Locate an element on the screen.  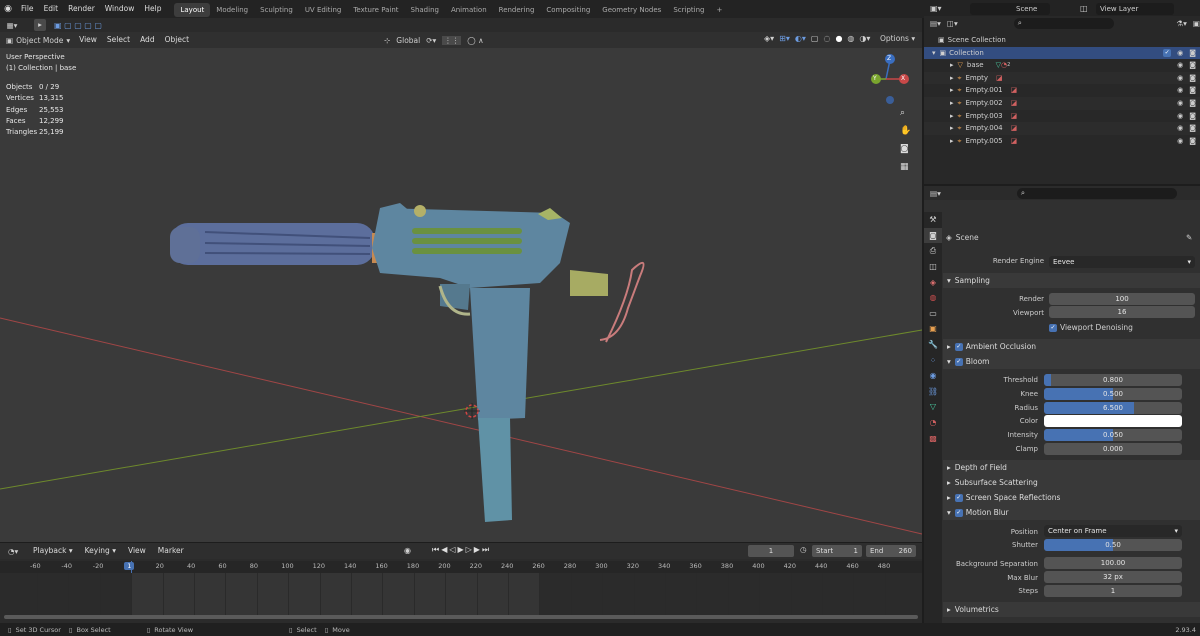
timeline-menu-playback: Playback ▾ is located at coordinates (53, 551).